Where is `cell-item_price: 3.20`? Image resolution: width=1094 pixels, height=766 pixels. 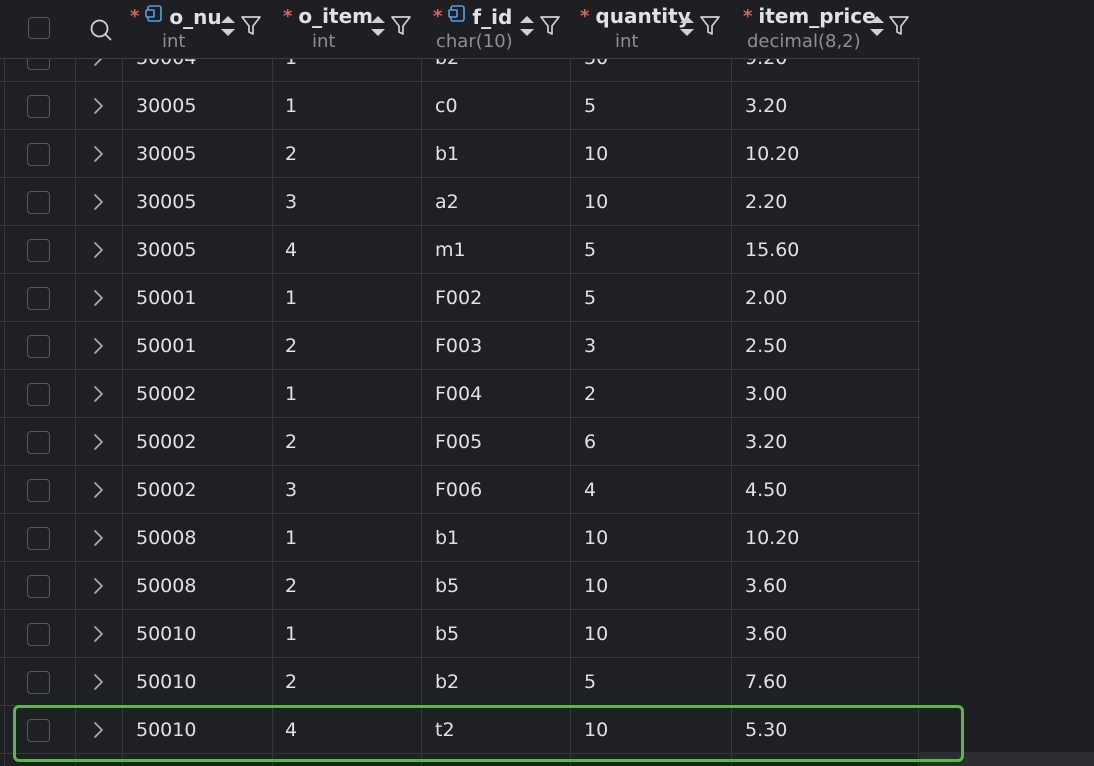
cell-item_price: 3.20 is located at coordinates (766, 106).